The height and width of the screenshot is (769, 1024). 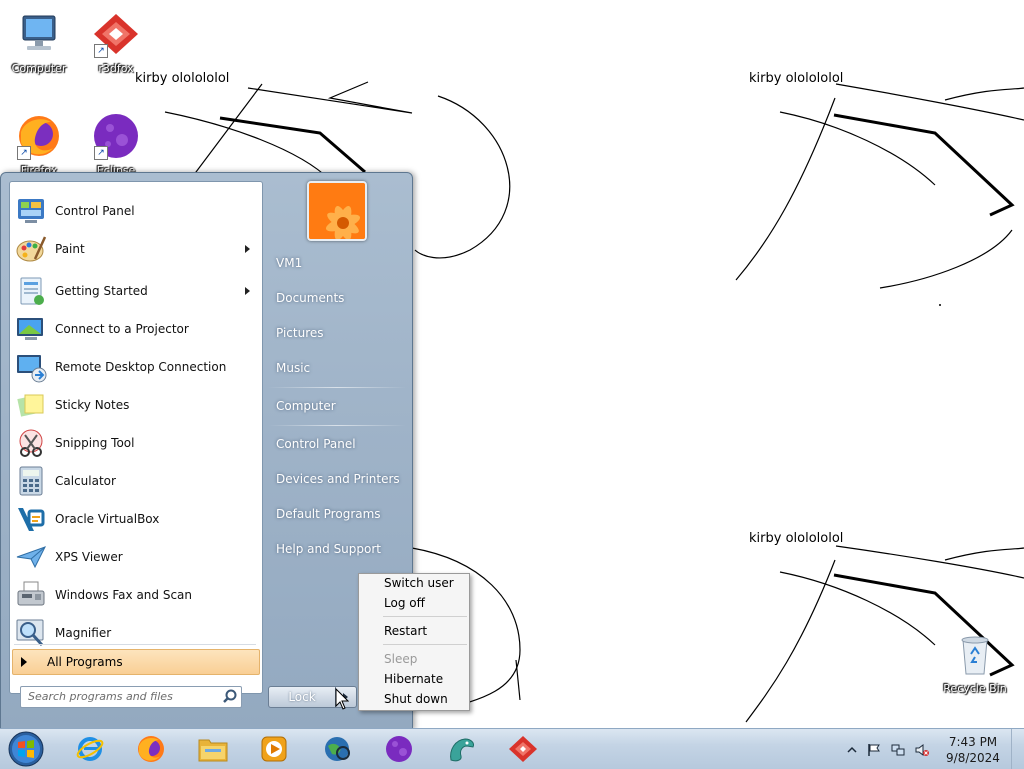 What do you see at coordinates (32, 291) in the screenshot?
I see `getting-started-icon` at bounding box center [32, 291].